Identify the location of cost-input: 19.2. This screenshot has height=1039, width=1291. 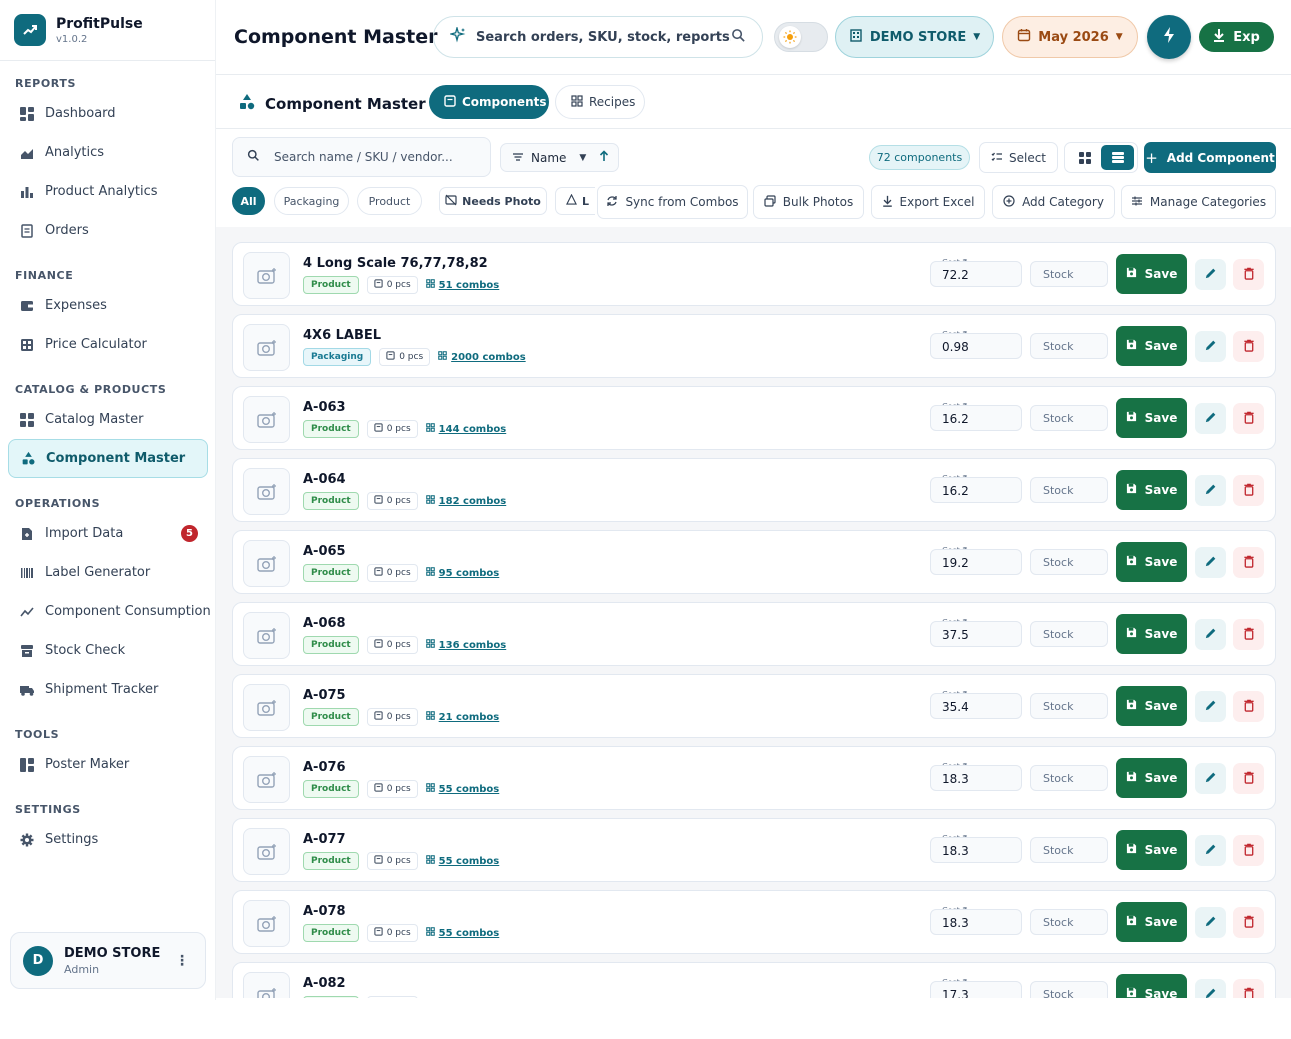
(976, 562).